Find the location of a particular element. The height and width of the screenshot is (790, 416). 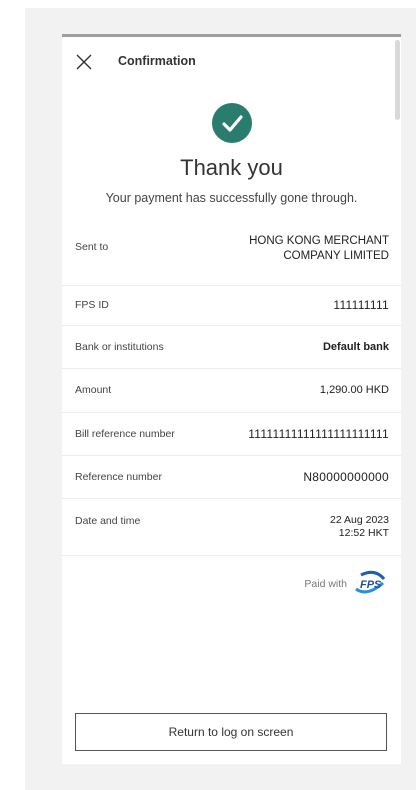

detail-value: 22 Aug 2023 12:52 HKT is located at coordinates (359, 527).